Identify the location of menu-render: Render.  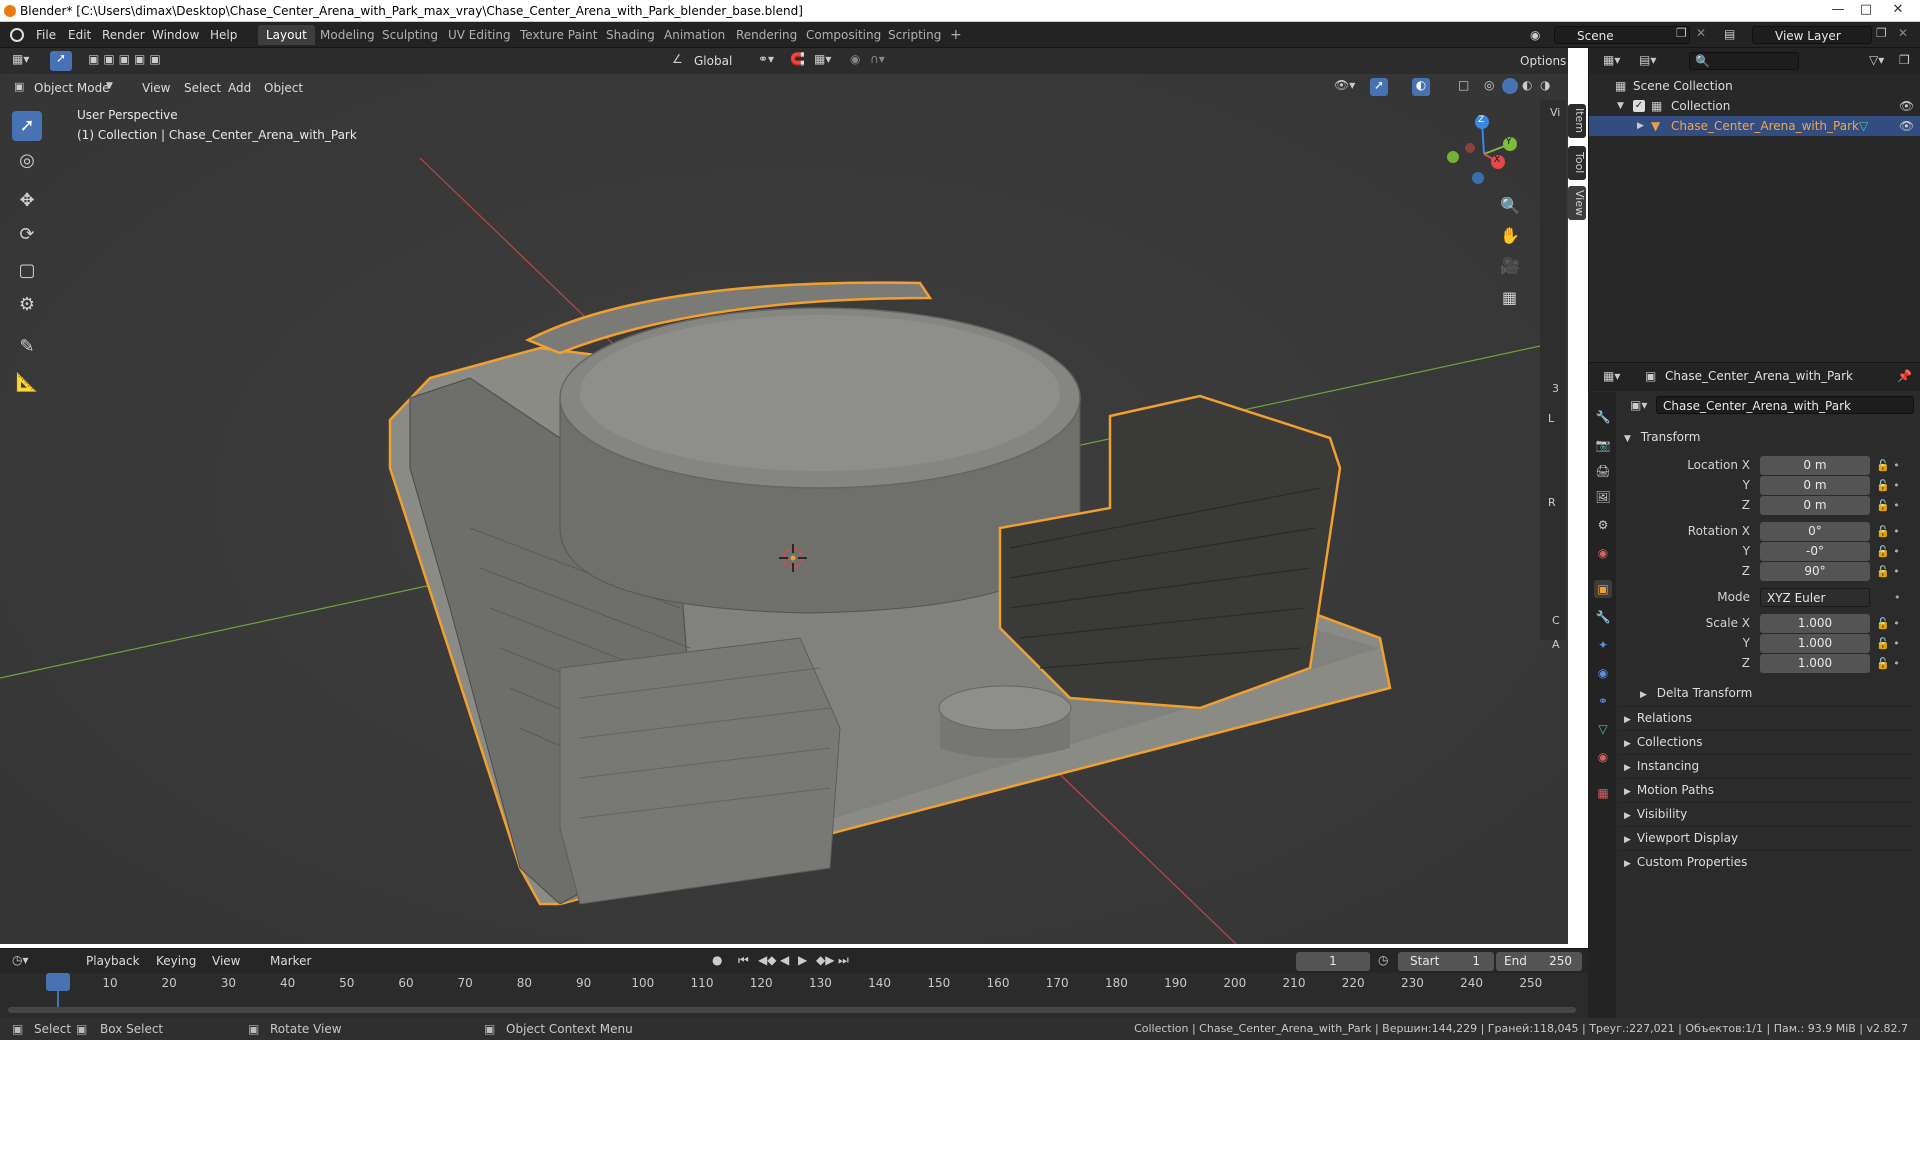
(123, 35).